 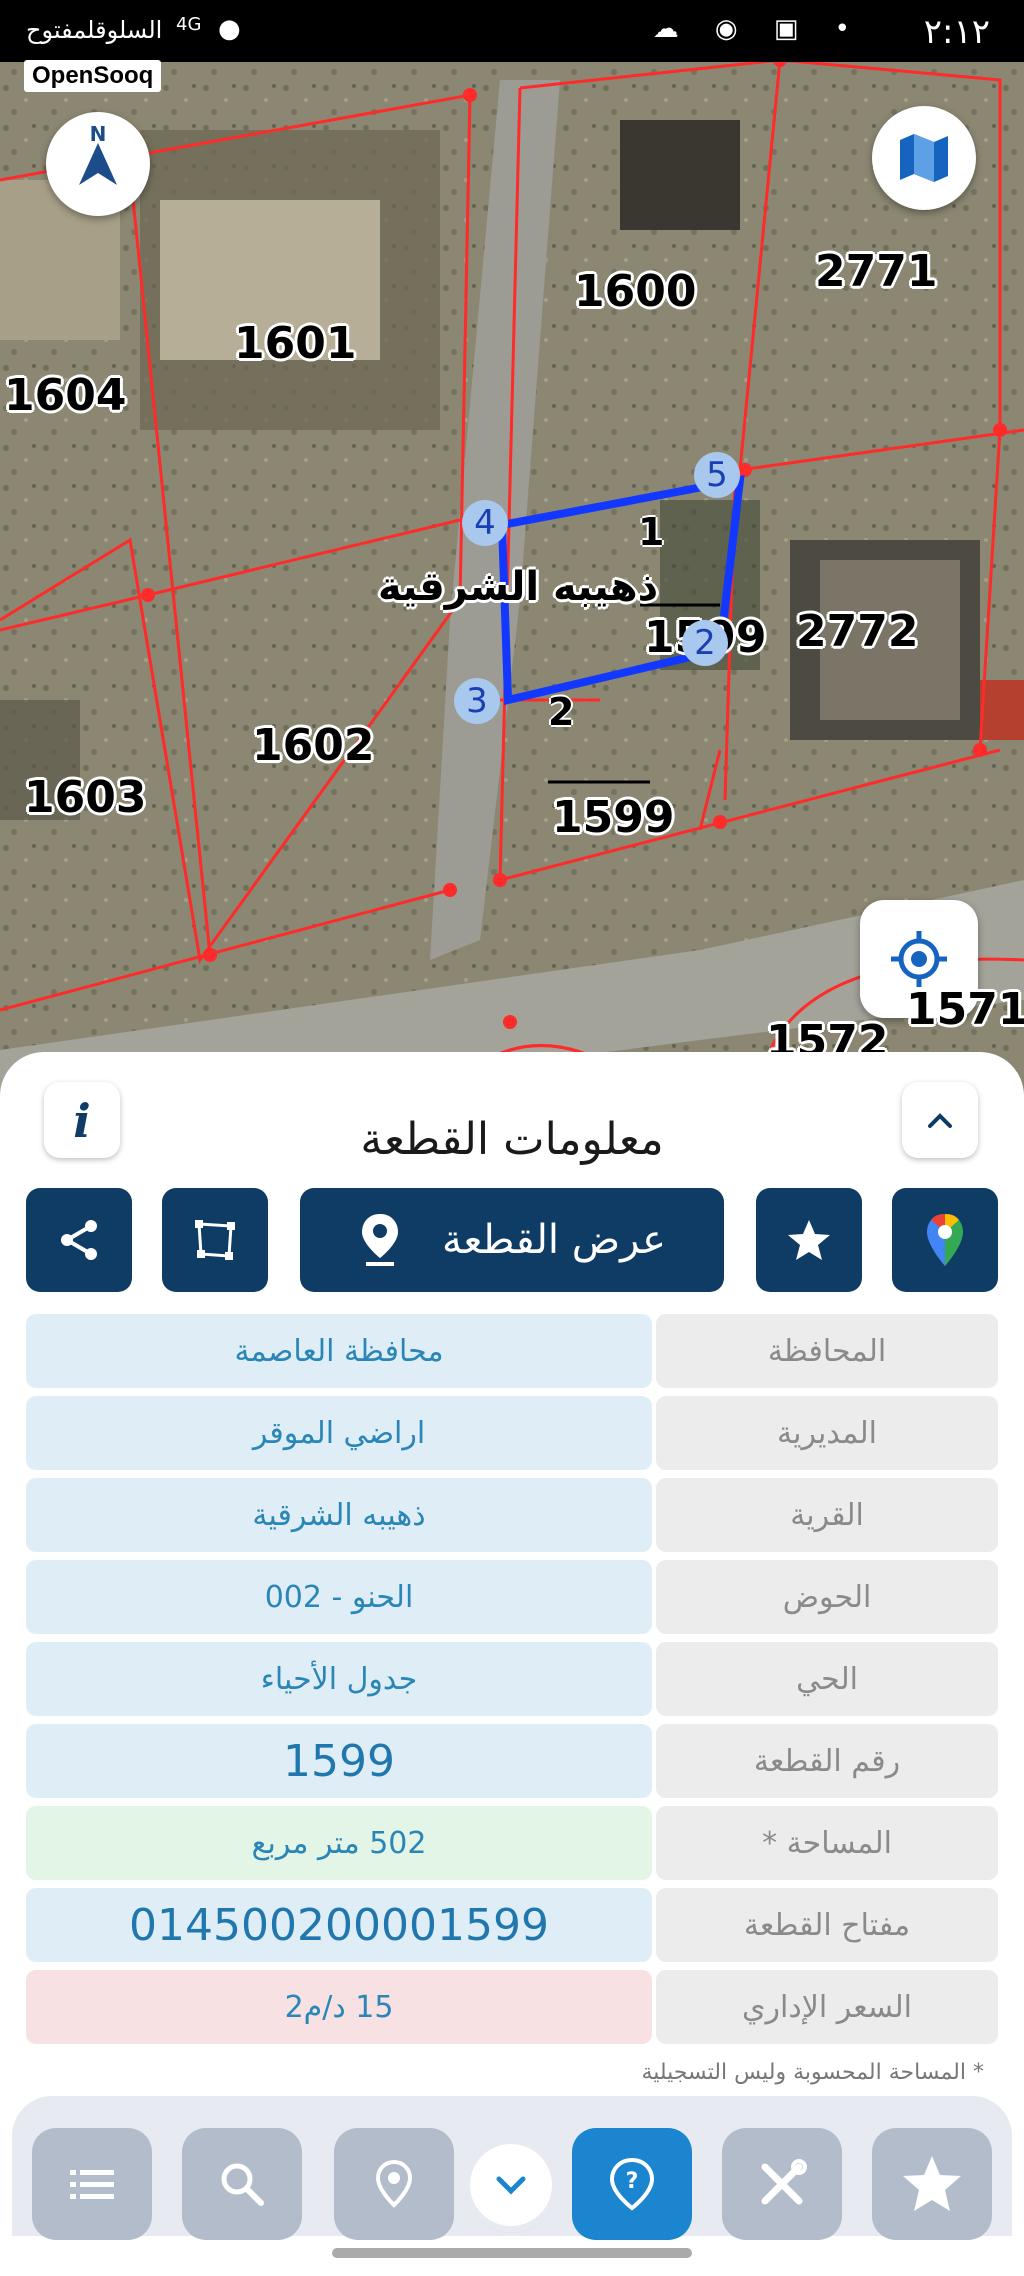 I want to click on nav-list-button, so click(x=92, y=2184).